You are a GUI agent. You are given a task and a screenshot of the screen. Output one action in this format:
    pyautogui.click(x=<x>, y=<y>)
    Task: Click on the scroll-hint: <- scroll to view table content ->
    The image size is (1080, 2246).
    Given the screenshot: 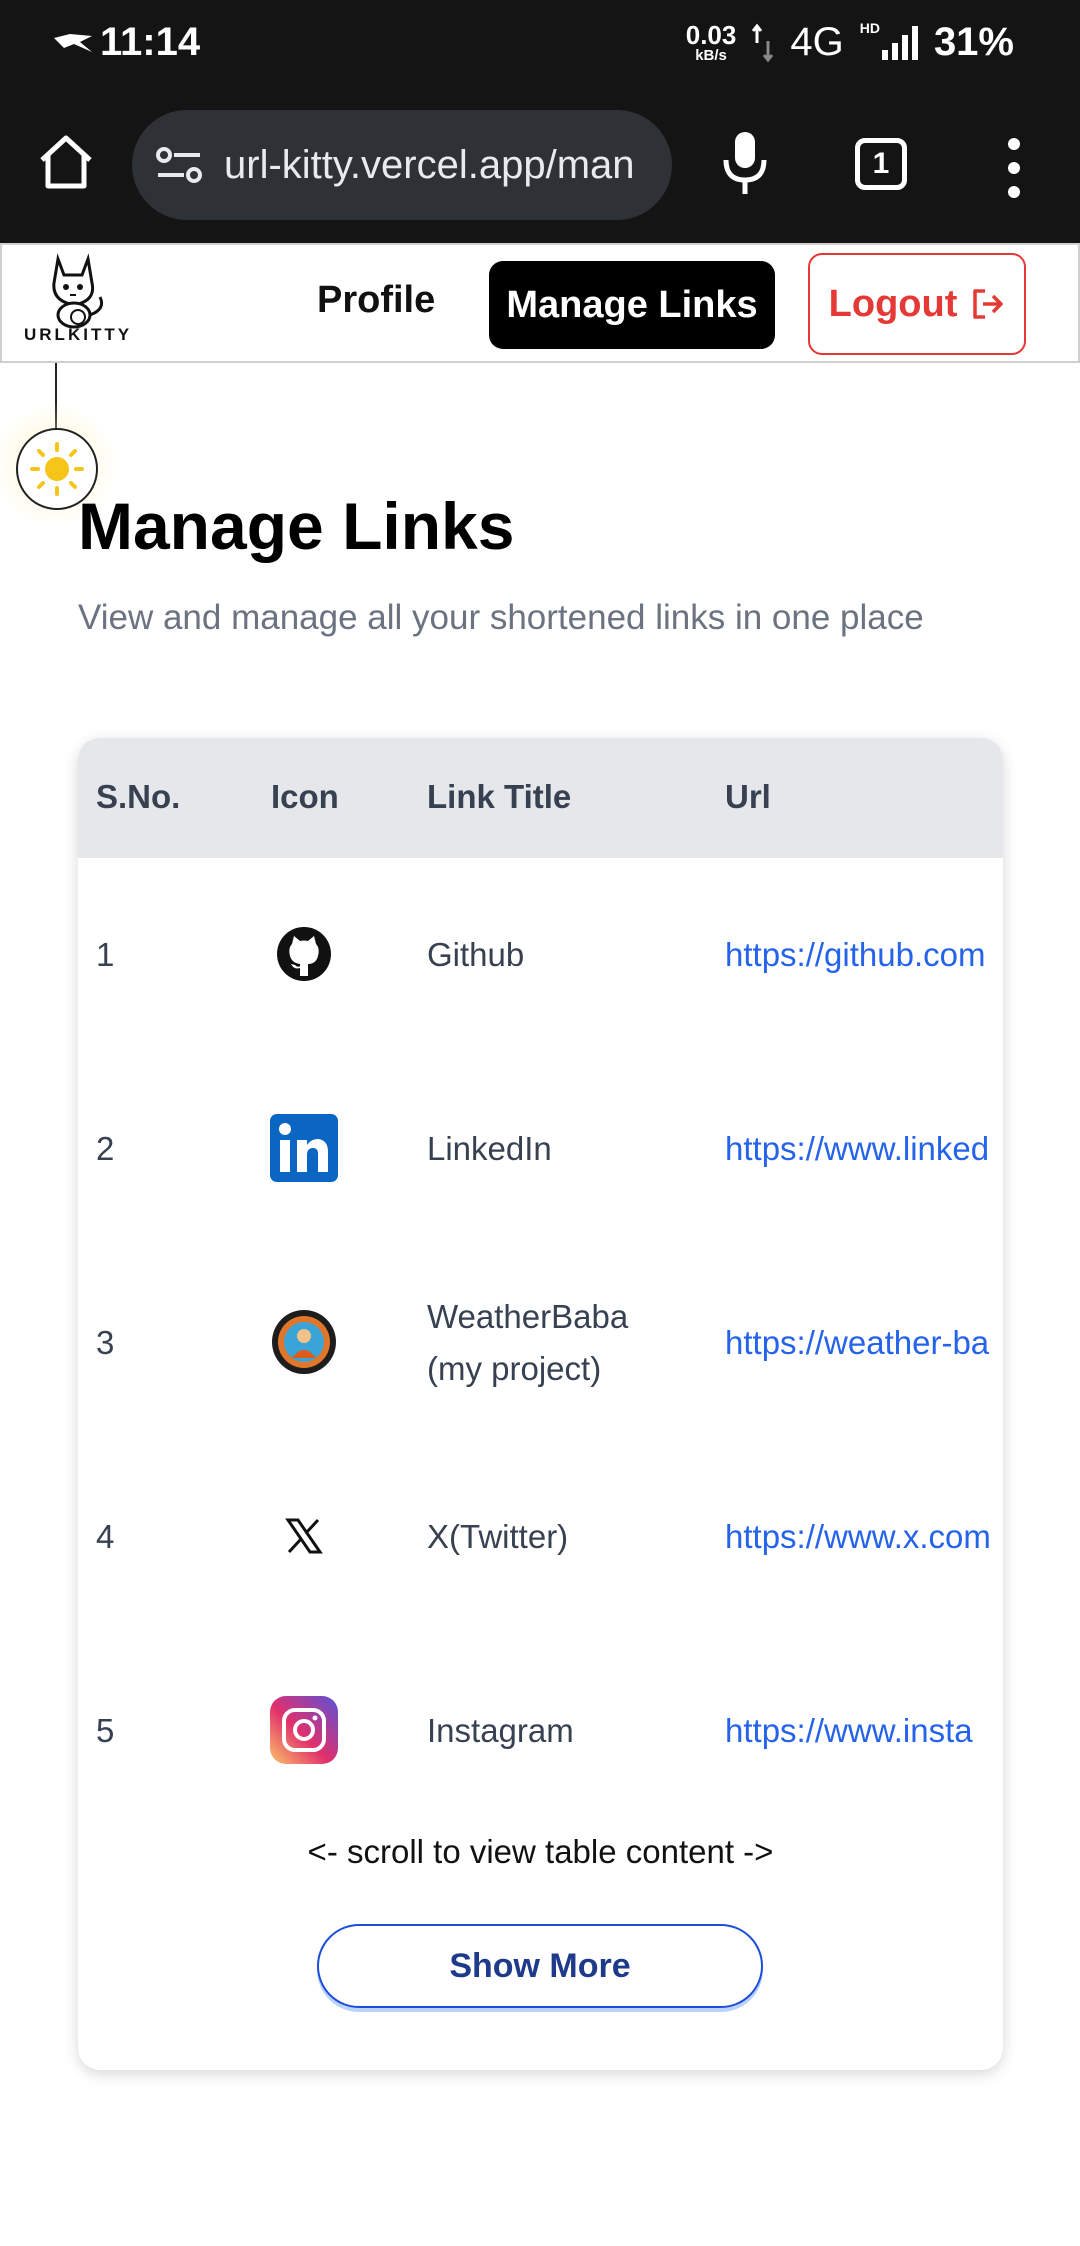 What is the action you would take?
    pyautogui.click(x=540, y=1851)
    